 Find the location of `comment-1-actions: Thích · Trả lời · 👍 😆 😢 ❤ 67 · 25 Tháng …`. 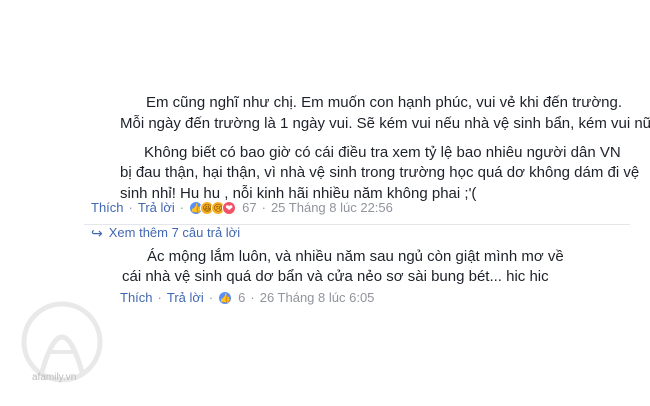

comment-1-actions: Thích · Trả lời · 👍 😆 😢 ❤ 67 · 25 Tháng … is located at coordinates (242, 208).